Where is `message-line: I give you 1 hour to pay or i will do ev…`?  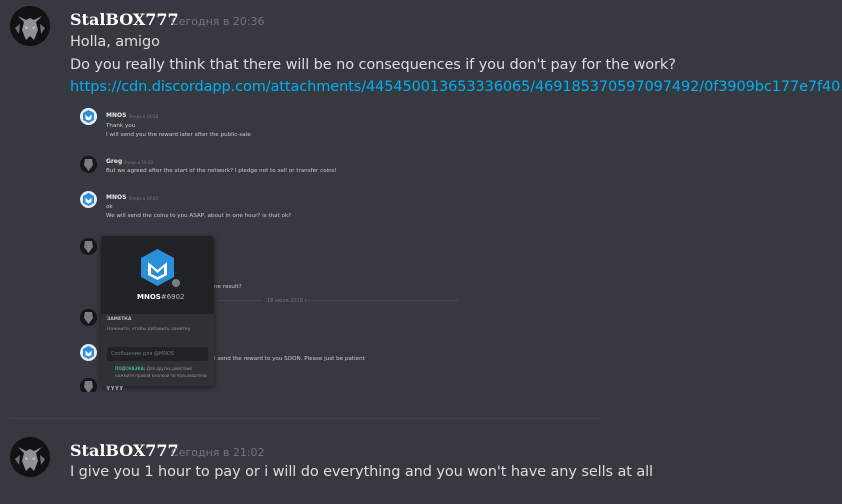
message-line: I give you 1 hour to pay or i will do ev… is located at coordinates (361, 472).